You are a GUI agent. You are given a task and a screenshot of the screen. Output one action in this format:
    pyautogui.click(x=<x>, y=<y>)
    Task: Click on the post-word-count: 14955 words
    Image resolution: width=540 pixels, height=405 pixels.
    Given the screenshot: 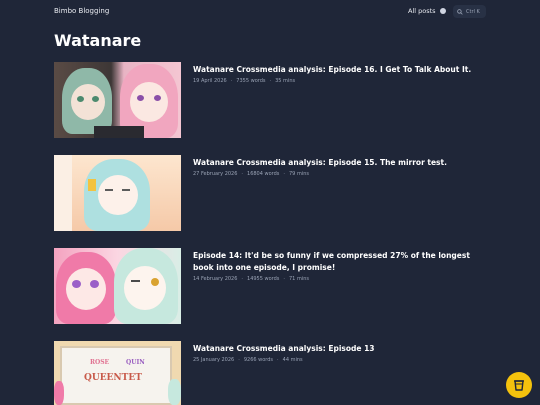 What is the action you would take?
    pyautogui.click(x=263, y=279)
    